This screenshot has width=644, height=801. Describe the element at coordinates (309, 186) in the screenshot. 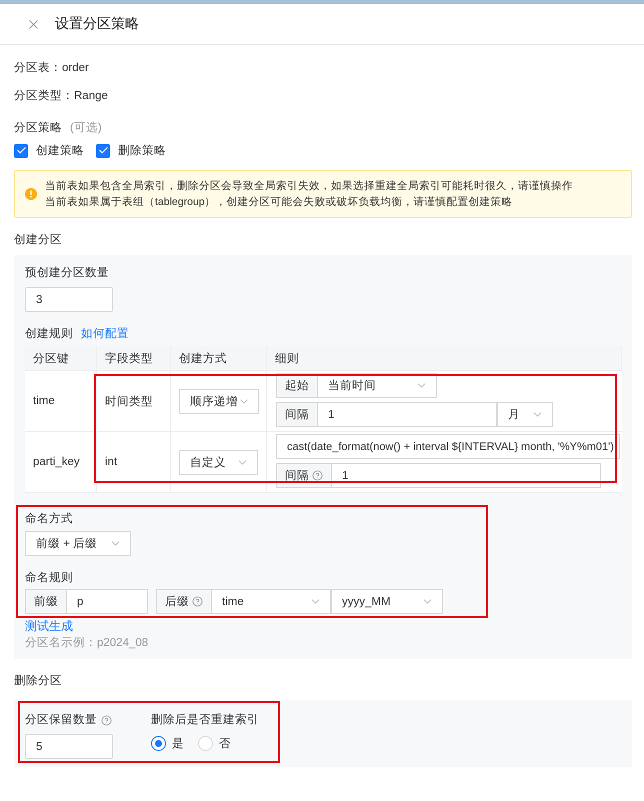

I see `alert-text: 当前表如果包含全局索引，删除分区会导致全局索引失效，如果选择重建全局索引可能耗时很久，请谨慎操作` at that location.